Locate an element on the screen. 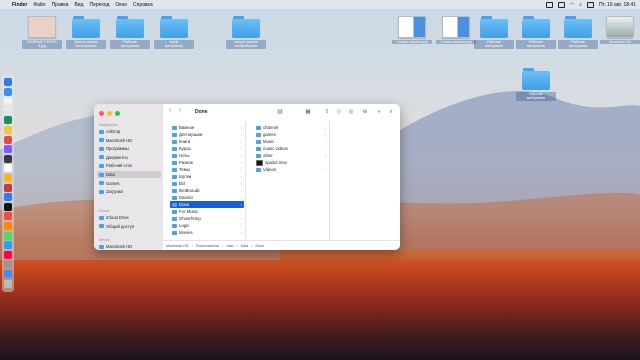 This screenshot has height=360, width=640. list-item: channel › is located at coordinates (291, 127).